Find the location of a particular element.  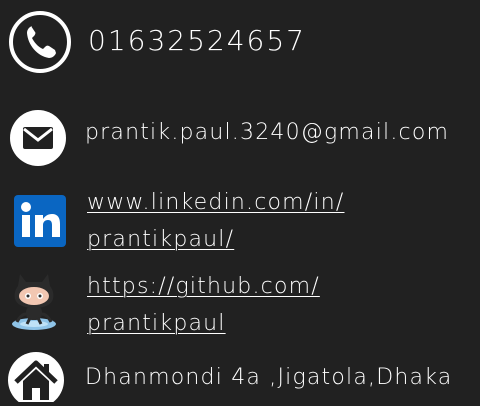

home-icon is located at coordinates (36, 379).